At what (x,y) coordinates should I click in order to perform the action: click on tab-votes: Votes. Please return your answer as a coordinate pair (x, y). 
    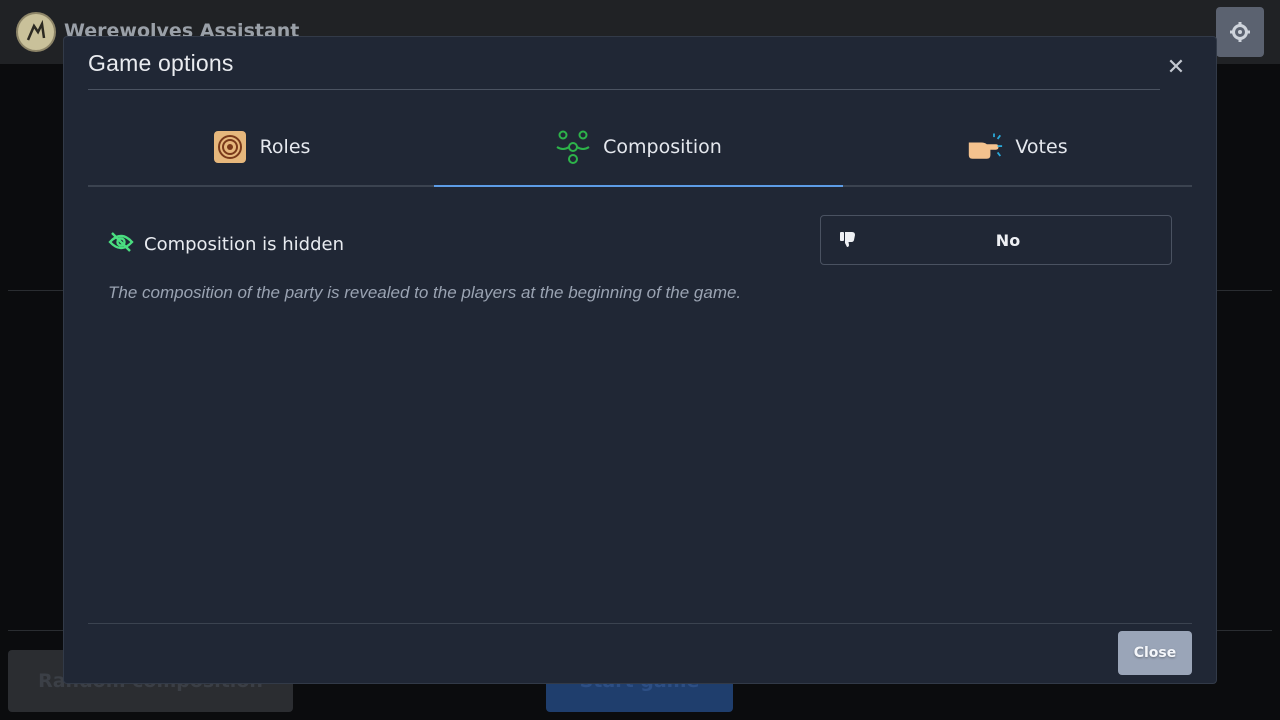
    Looking at the image, I should click on (1017, 147).